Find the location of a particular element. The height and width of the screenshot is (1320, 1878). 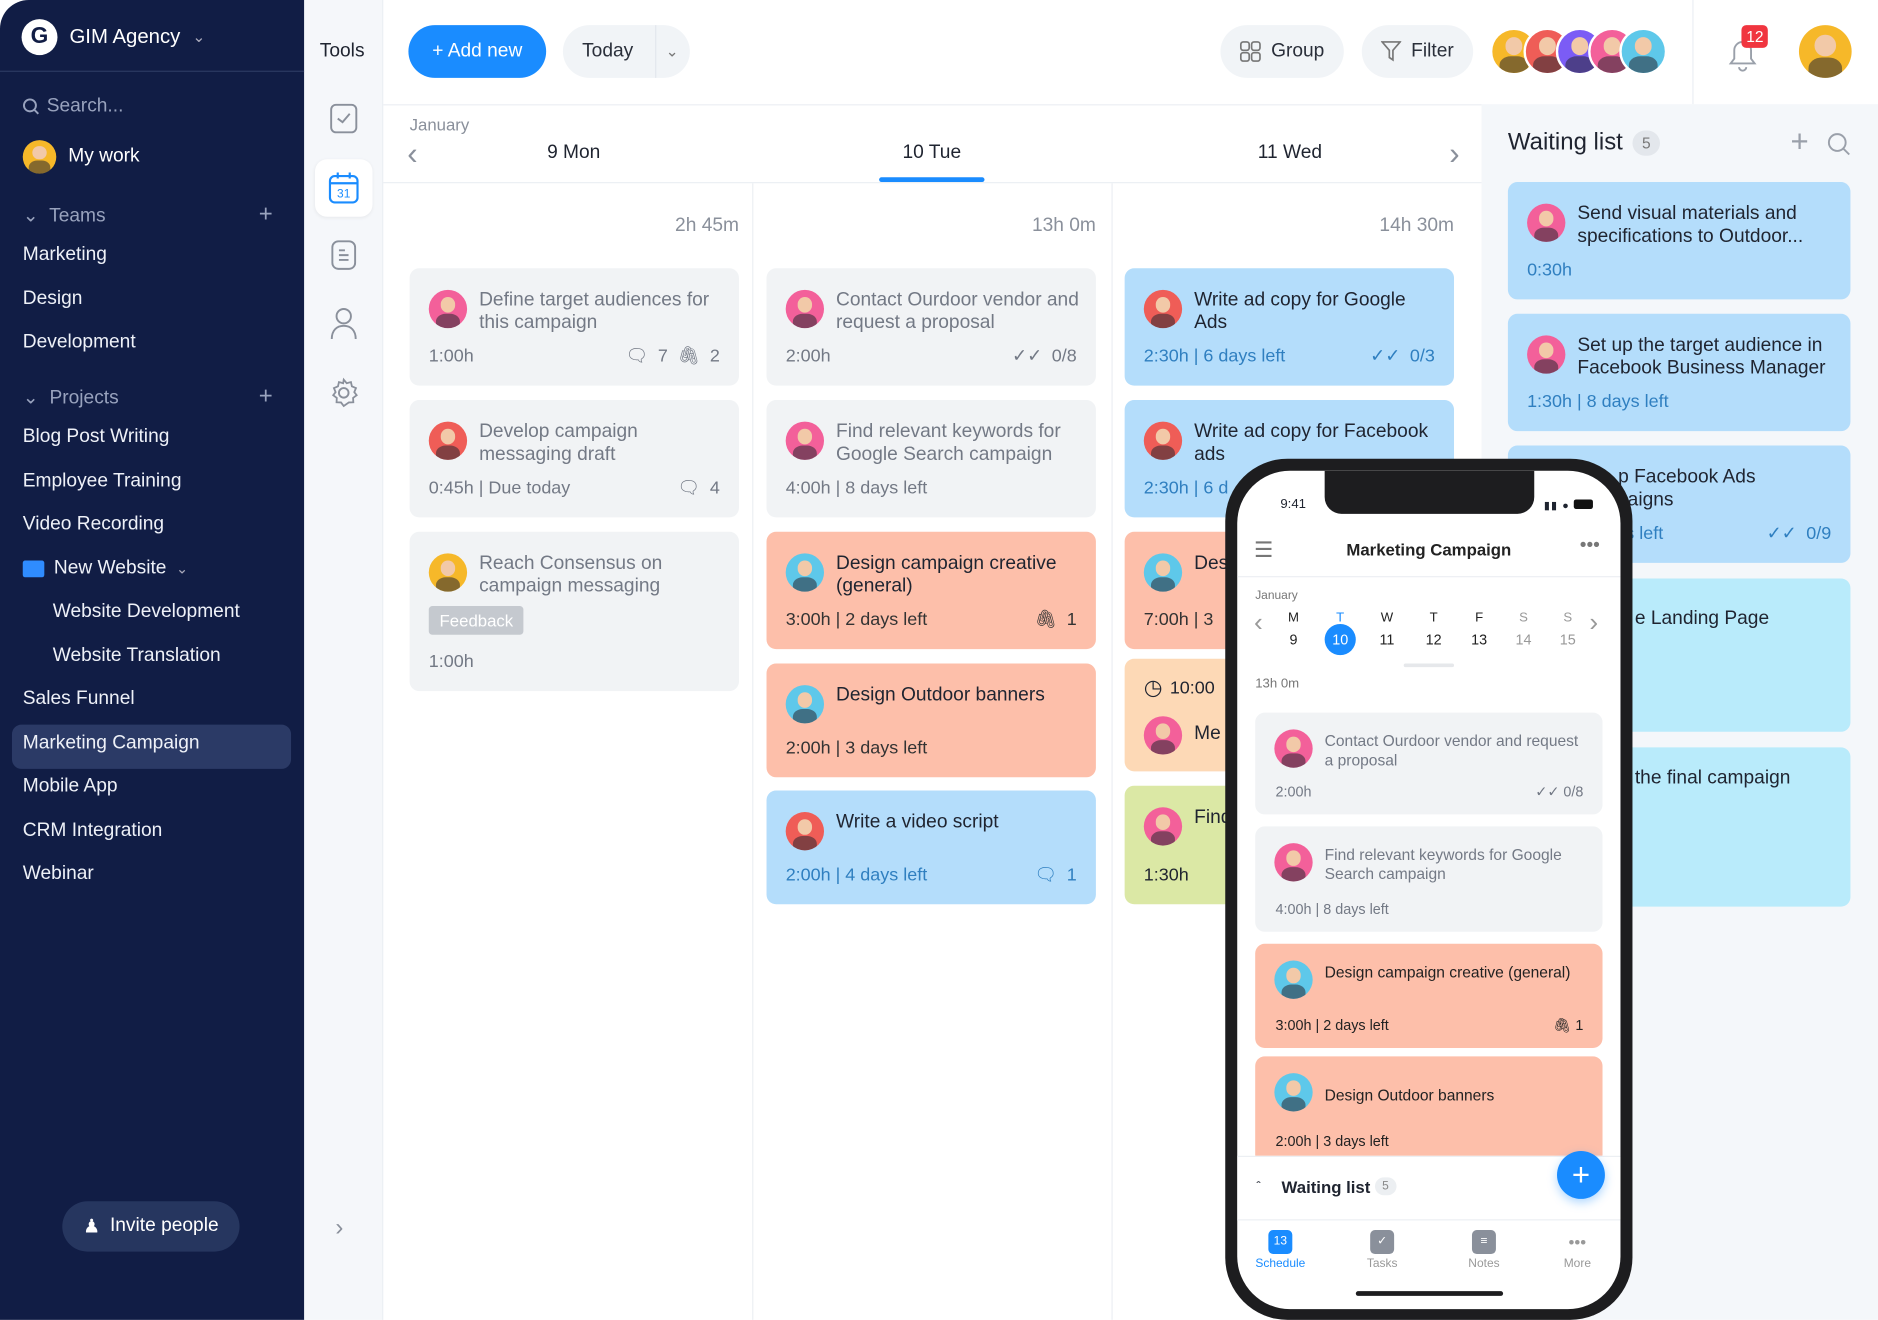

add-team-button: + is located at coordinates (266, 215).